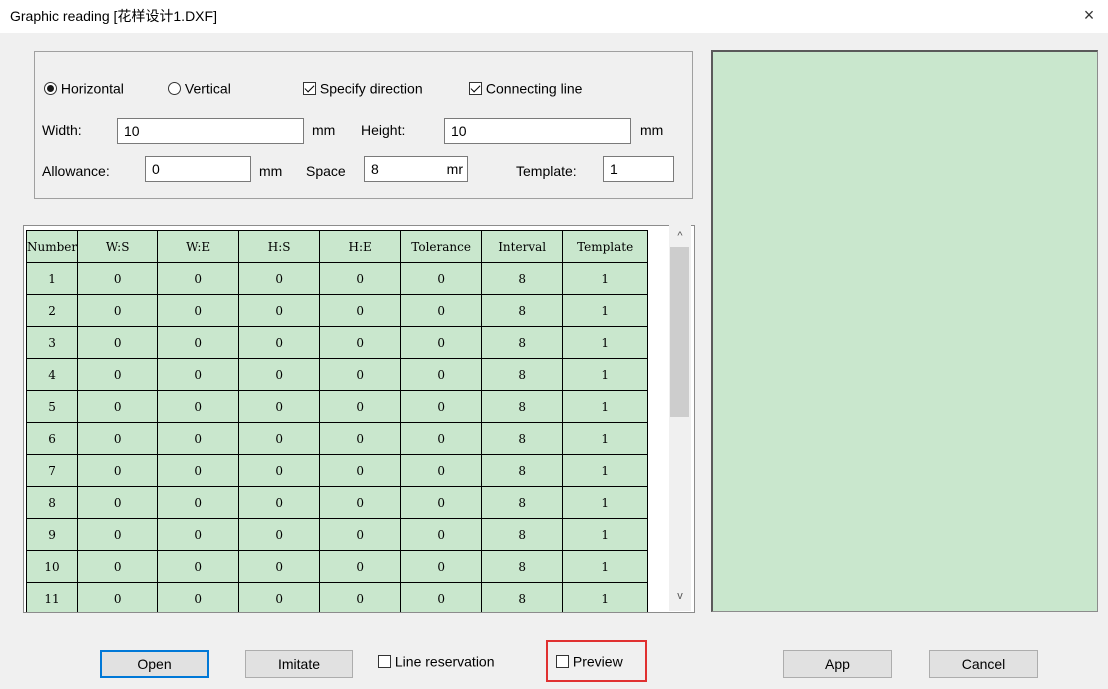 This screenshot has width=1108, height=689. I want to click on space-field: 8 mr, so click(416, 169).